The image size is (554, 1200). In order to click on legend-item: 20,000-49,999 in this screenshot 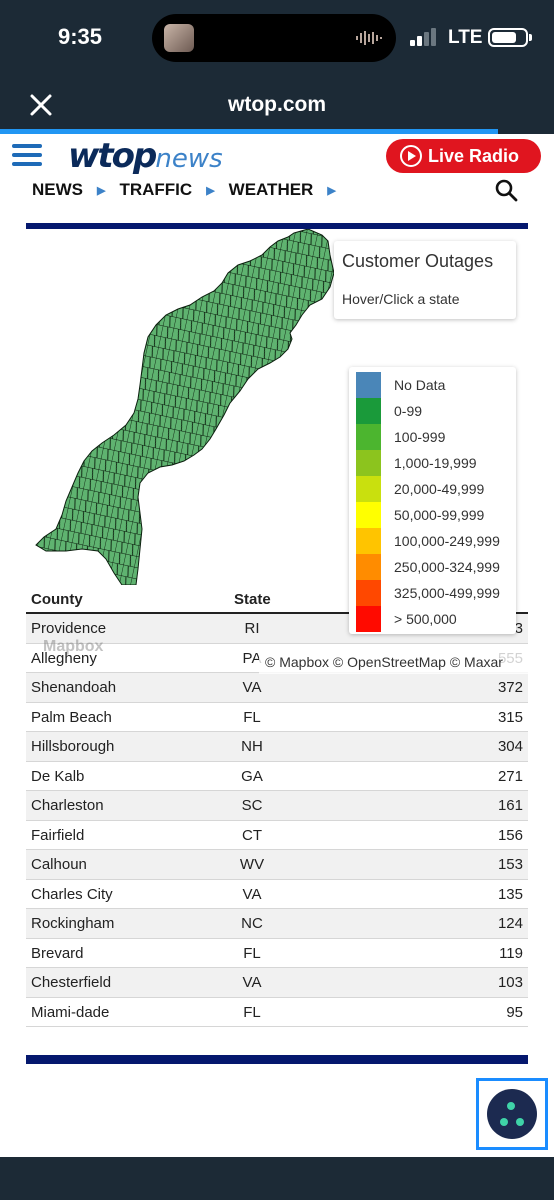, I will do `click(436, 489)`.